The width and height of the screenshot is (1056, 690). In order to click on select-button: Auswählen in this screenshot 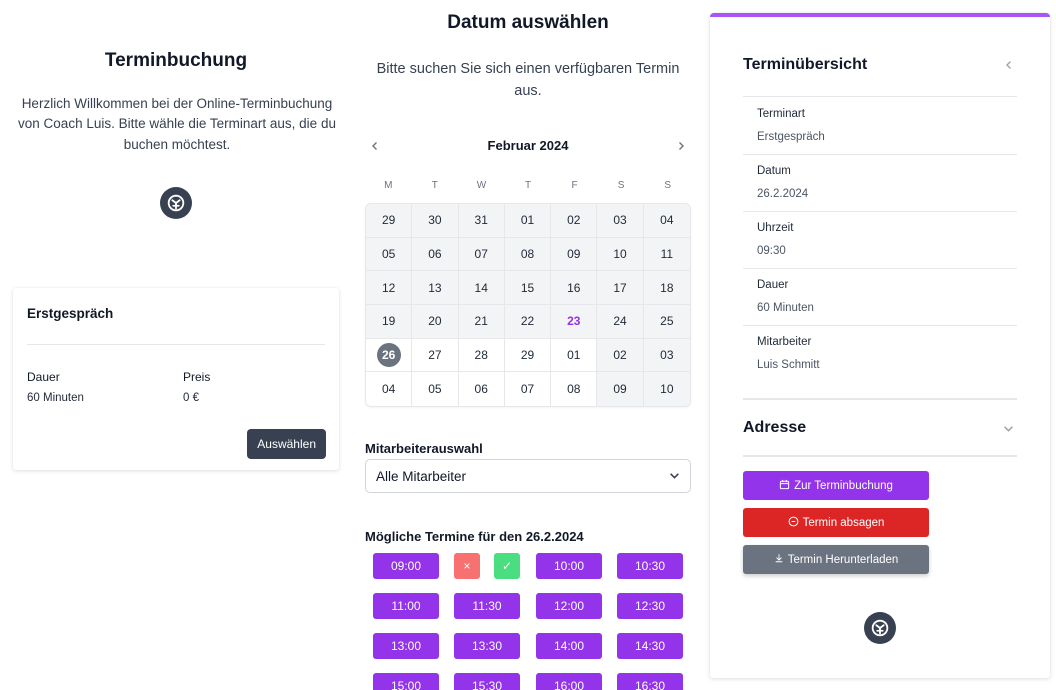, I will do `click(286, 444)`.